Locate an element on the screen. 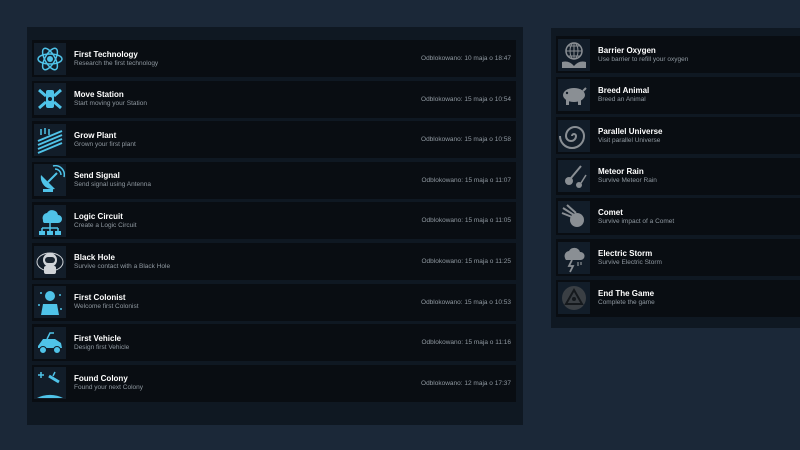 This screenshot has width=800, height=450. unlock-date: Odblokowano: 15 maja o 11:05 is located at coordinates (466, 221).